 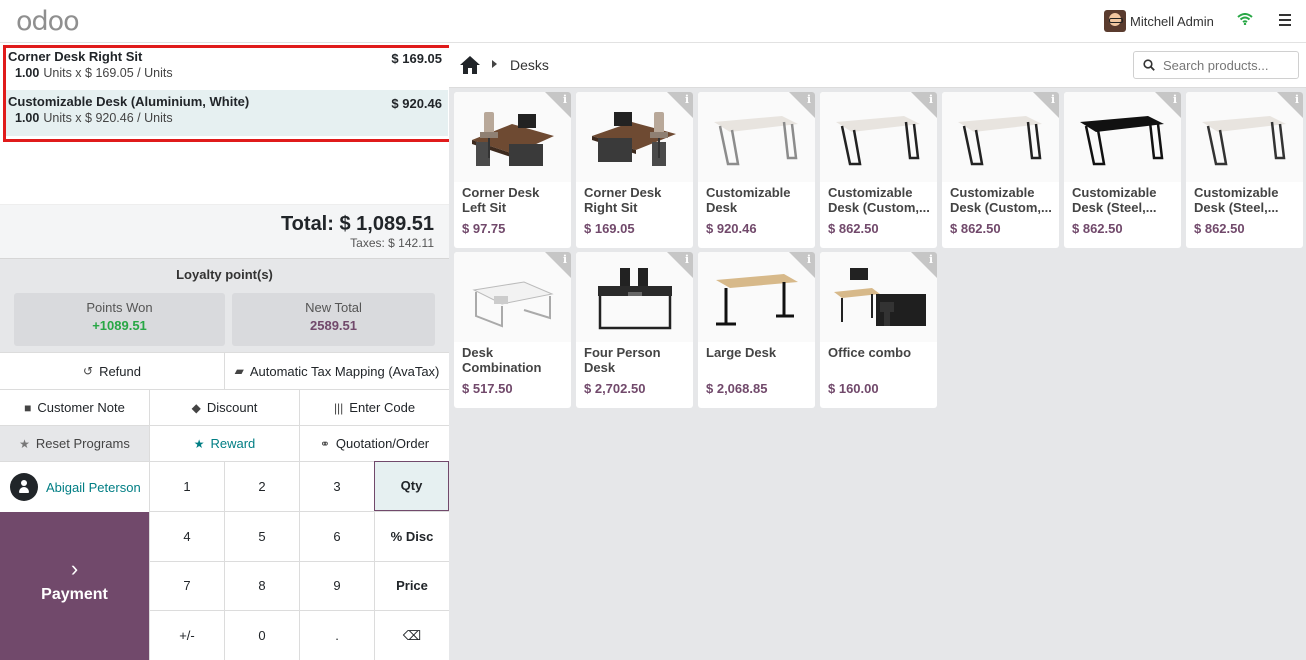 What do you see at coordinates (382, 443) in the screenshot?
I see `quotation-label: Quotation/Order` at bounding box center [382, 443].